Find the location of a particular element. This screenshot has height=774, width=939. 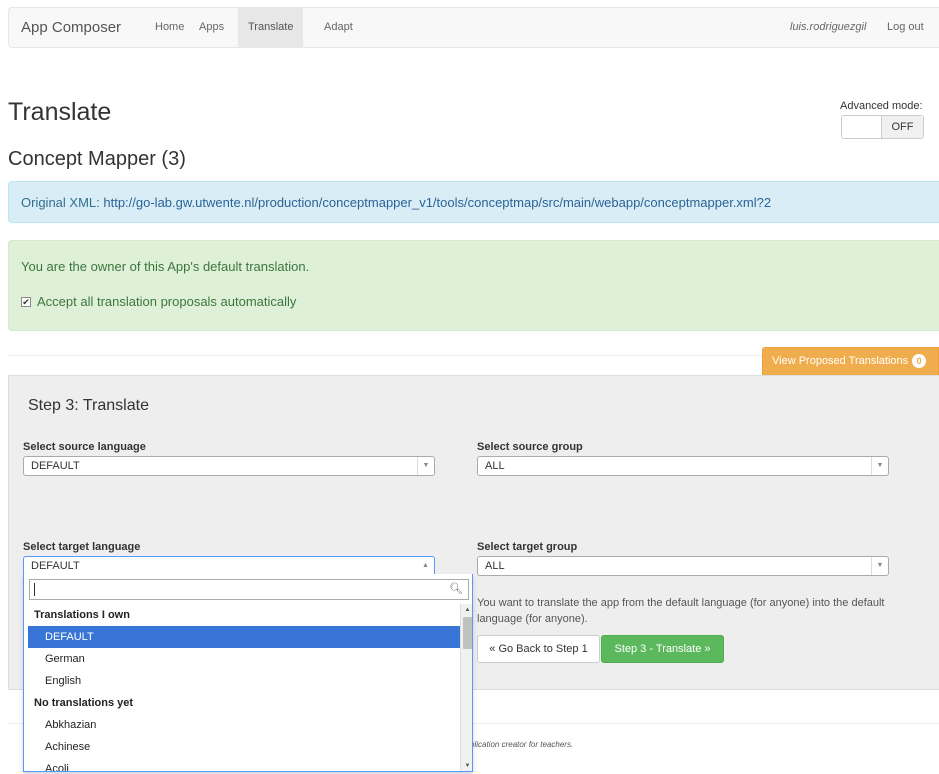

view-proposed-label: View Proposed Translations is located at coordinates (840, 361).